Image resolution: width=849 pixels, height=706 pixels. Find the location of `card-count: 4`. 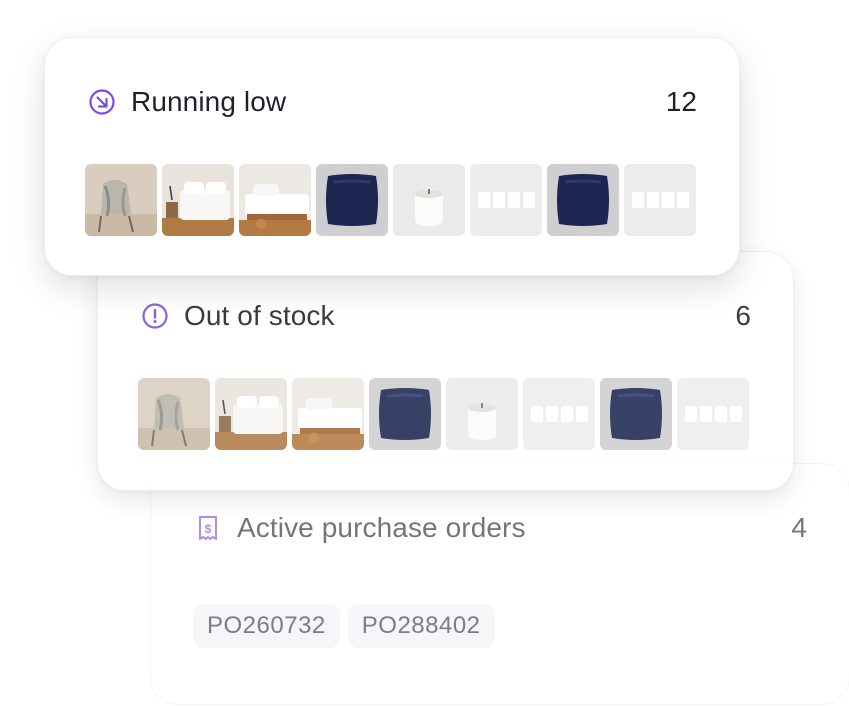

card-count: 4 is located at coordinates (799, 527).